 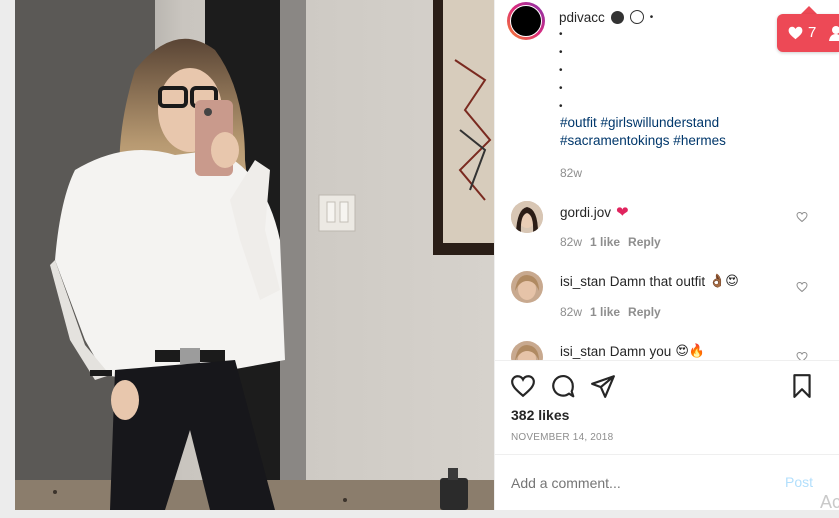 What do you see at coordinates (639, 122) in the screenshot?
I see `caption-hashtags-line1: #outfit #girlswillunderstand` at bounding box center [639, 122].